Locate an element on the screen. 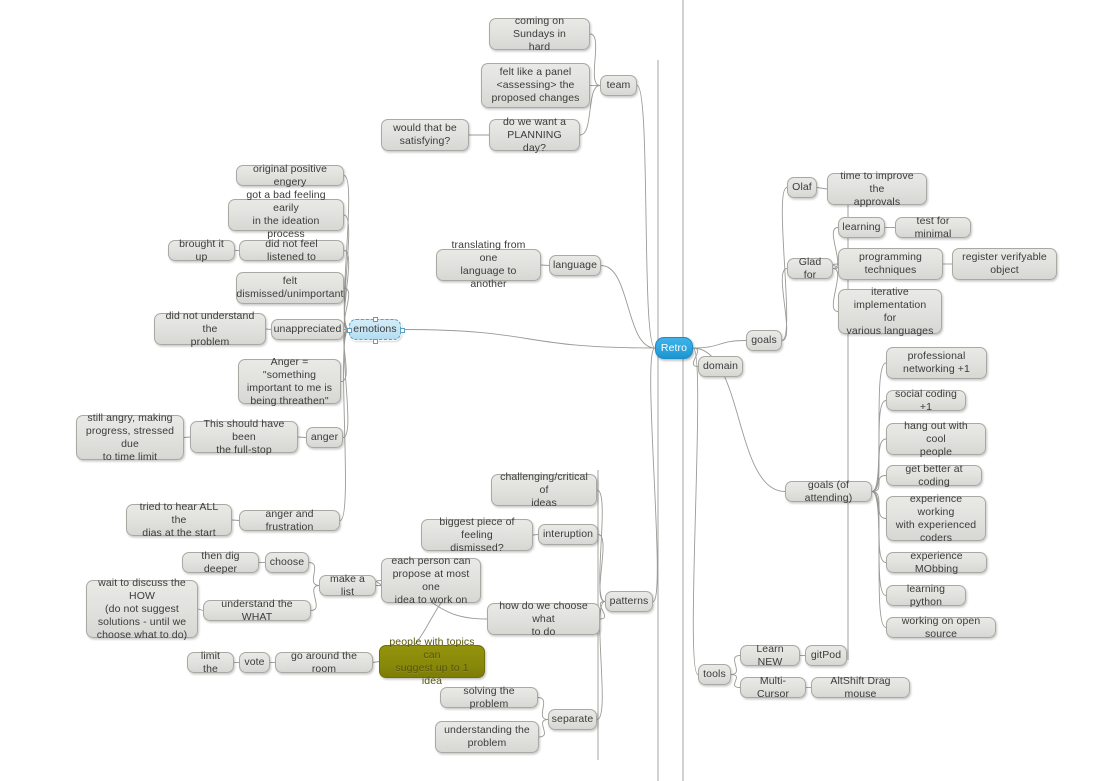  mindmap-node-separate: separate is located at coordinates (572, 719).